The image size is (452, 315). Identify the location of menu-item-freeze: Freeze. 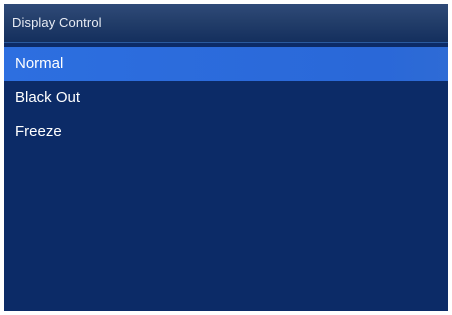
(226, 132).